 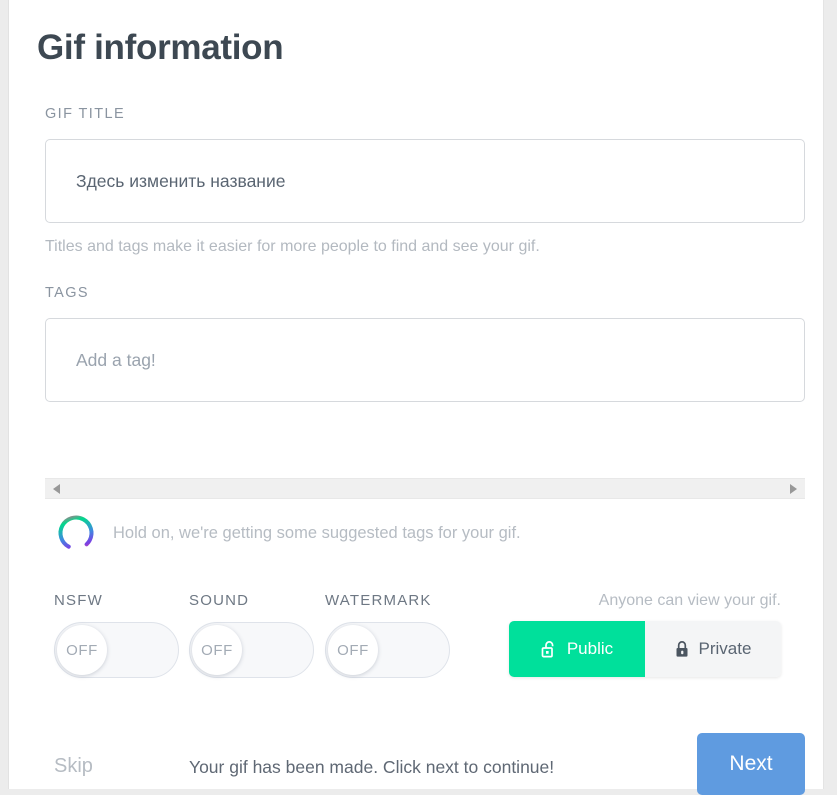 I want to click on toggle-label-nsfw: NSFW, so click(x=78, y=600).